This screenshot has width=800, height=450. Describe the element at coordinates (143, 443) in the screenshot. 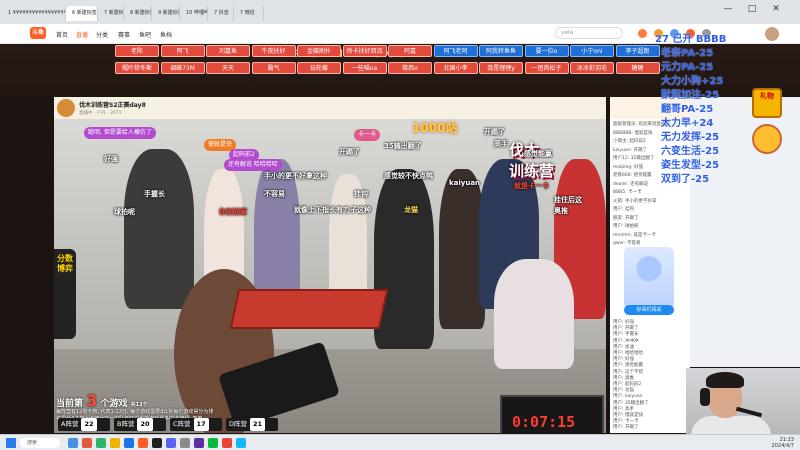

I see `douyu-icon` at that location.